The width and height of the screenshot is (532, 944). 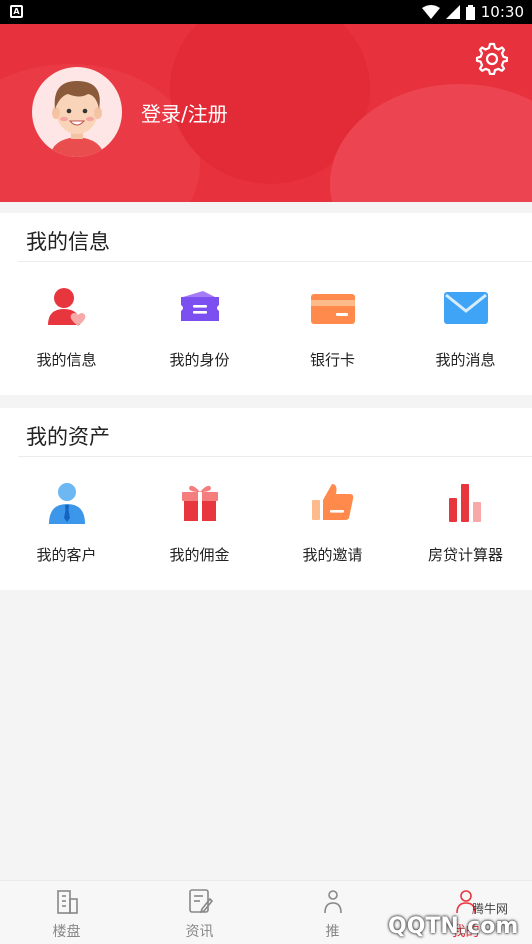 What do you see at coordinates (66, 331) in the screenshot?
I see `my-info-button: 我的信息` at bounding box center [66, 331].